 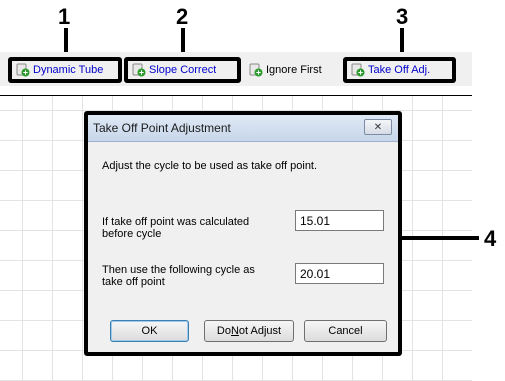 What do you see at coordinates (68, 70) in the screenshot?
I see `dynamic-tube-label: Dynamic Tube` at bounding box center [68, 70].